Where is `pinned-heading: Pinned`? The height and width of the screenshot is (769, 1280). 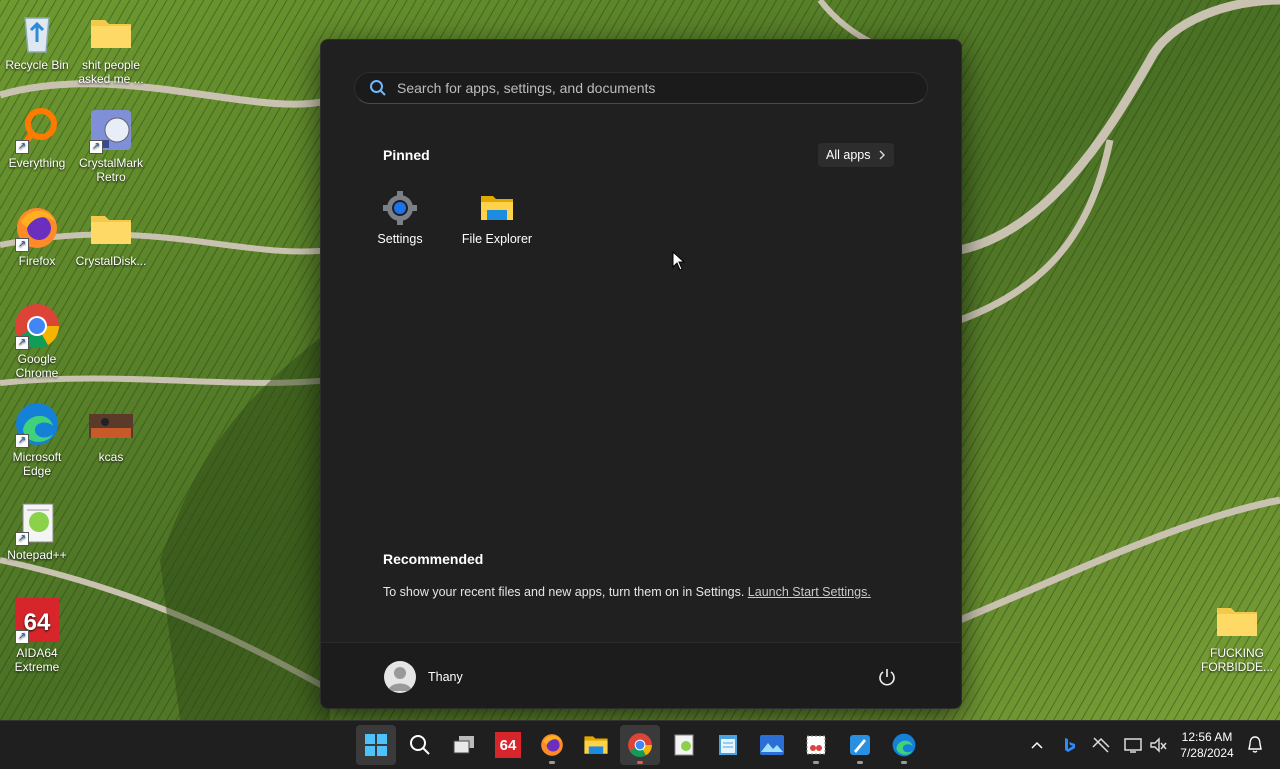
pinned-heading: Pinned is located at coordinates (406, 155).